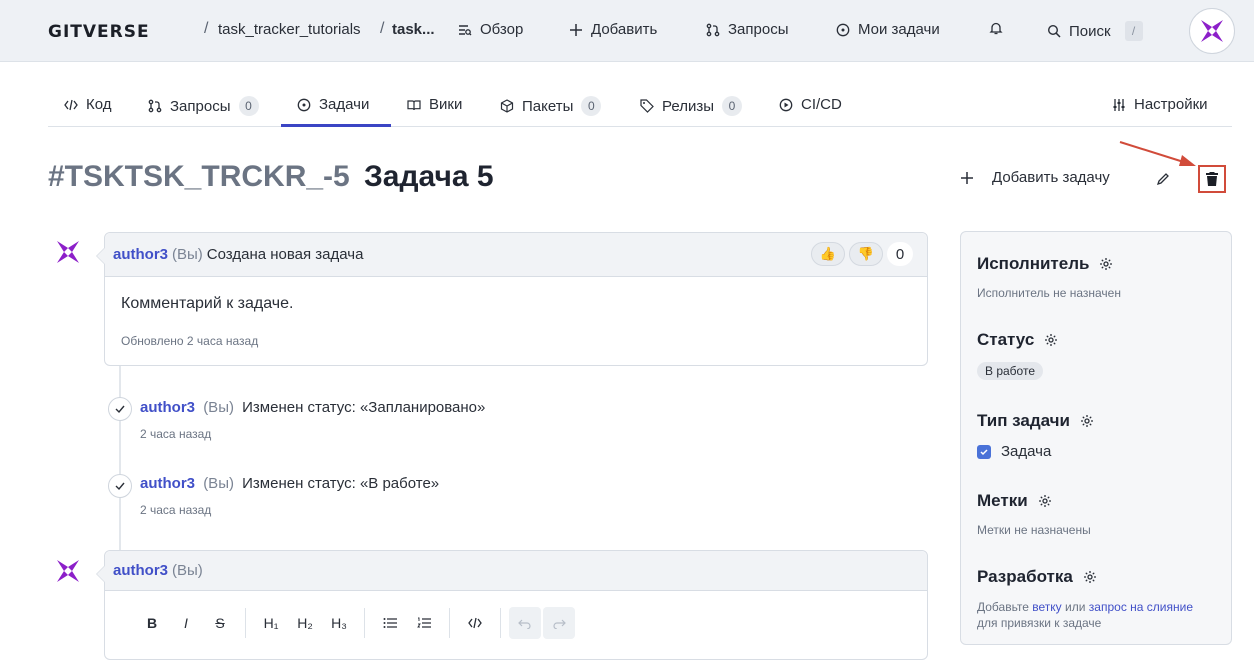  I want to click on editor-header: author3 (Вы), so click(511, 571).